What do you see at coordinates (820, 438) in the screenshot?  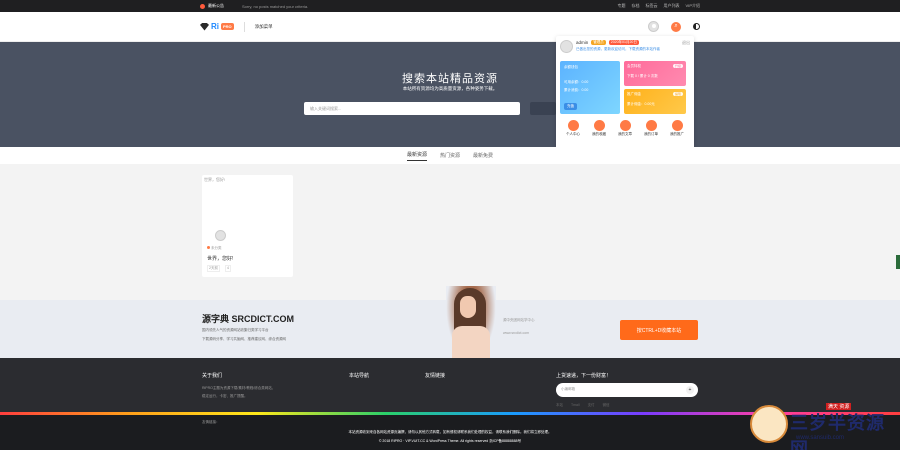 I see `watermark-url: www.sansuib.com` at bounding box center [820, 438].